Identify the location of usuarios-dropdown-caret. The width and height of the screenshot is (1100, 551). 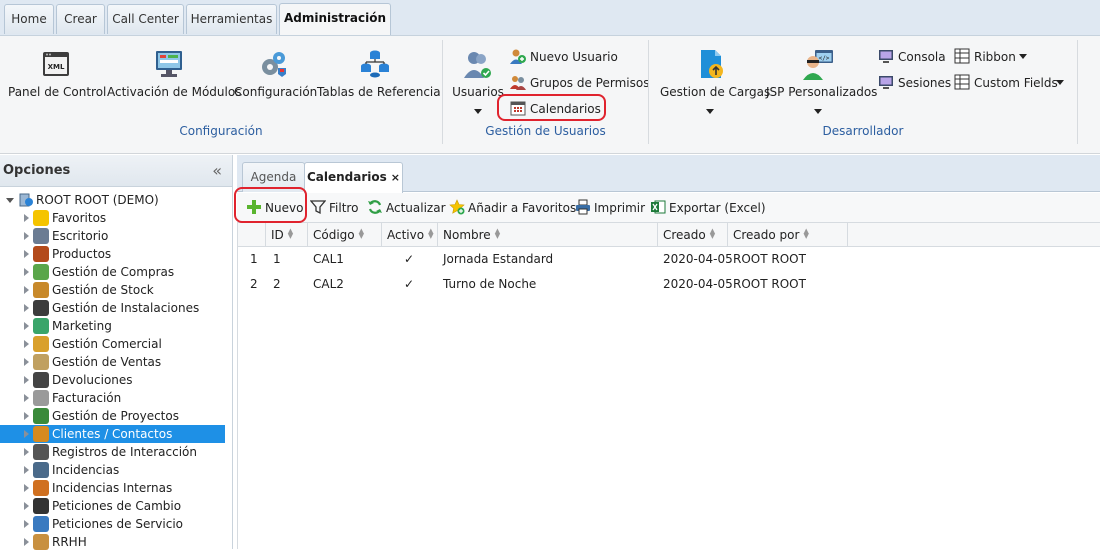
(478, 111).